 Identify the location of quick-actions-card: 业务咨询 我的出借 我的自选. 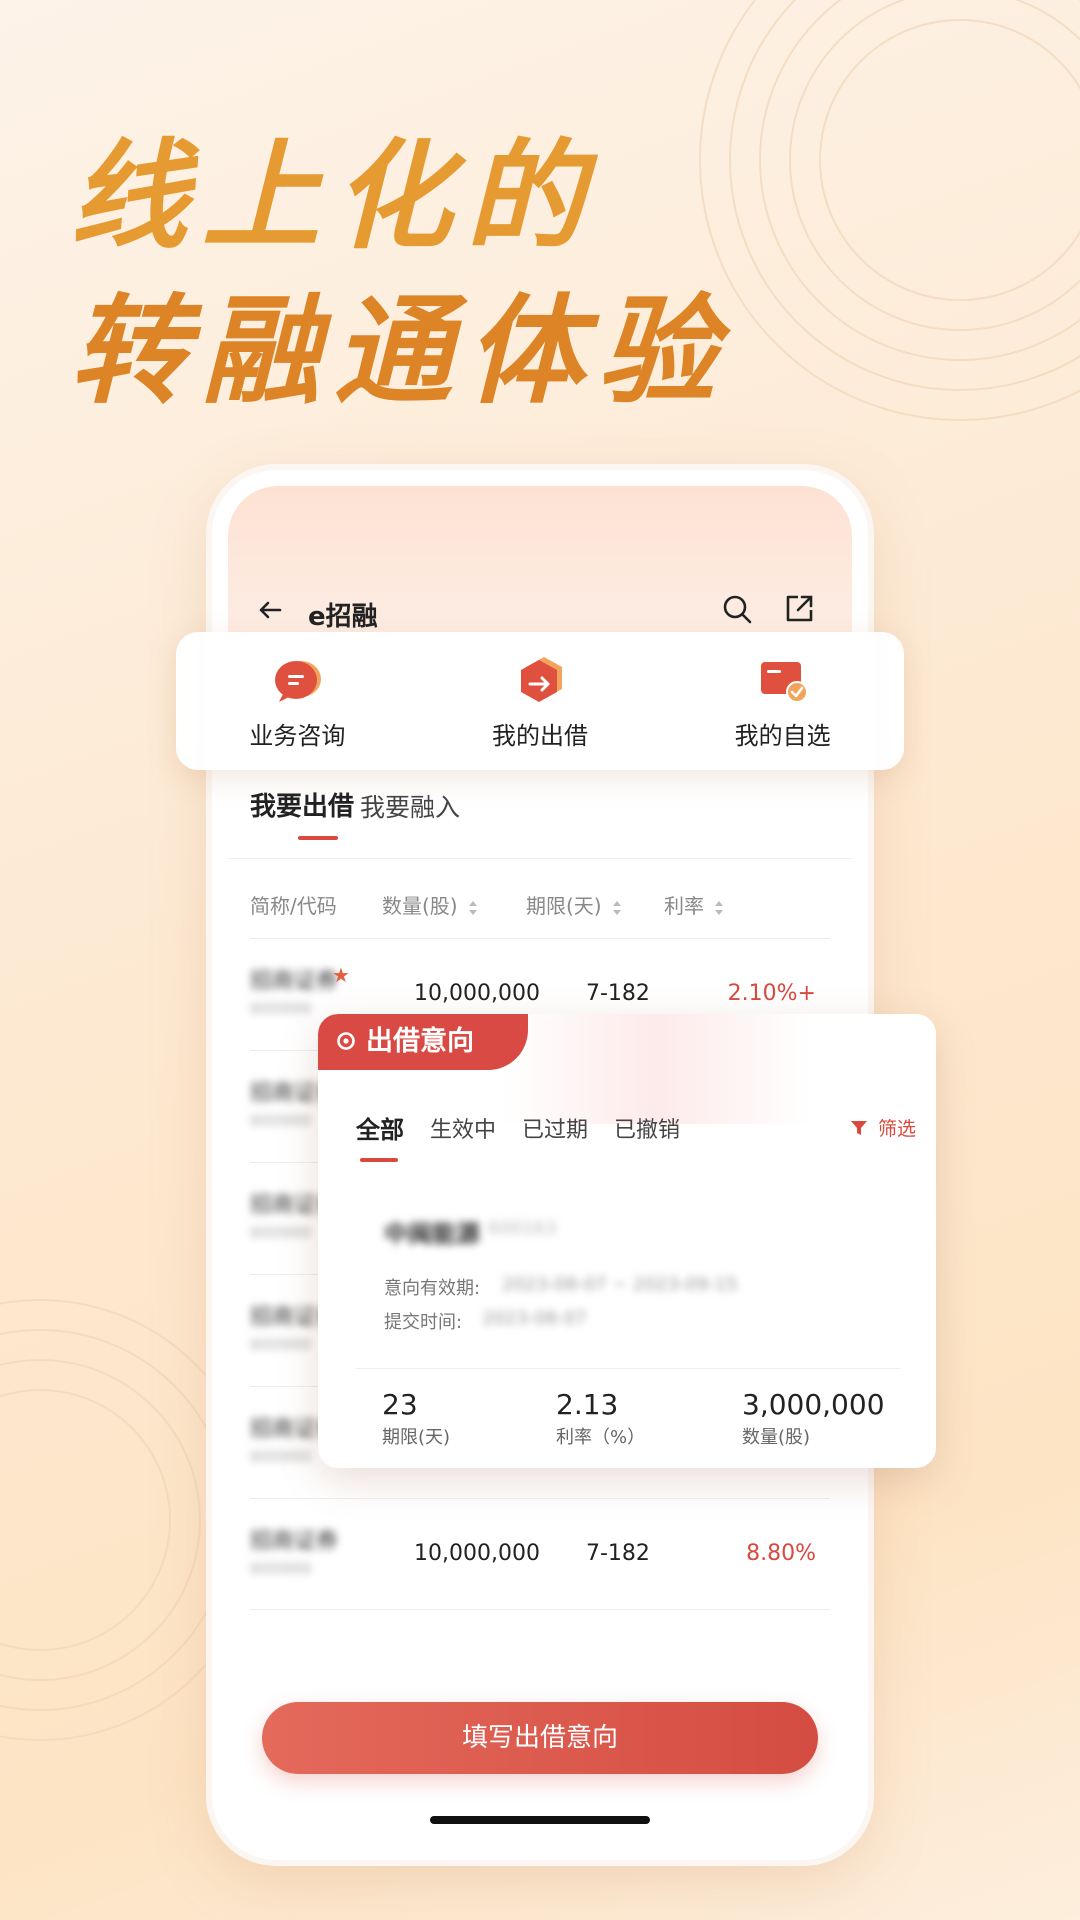
(540, 701).